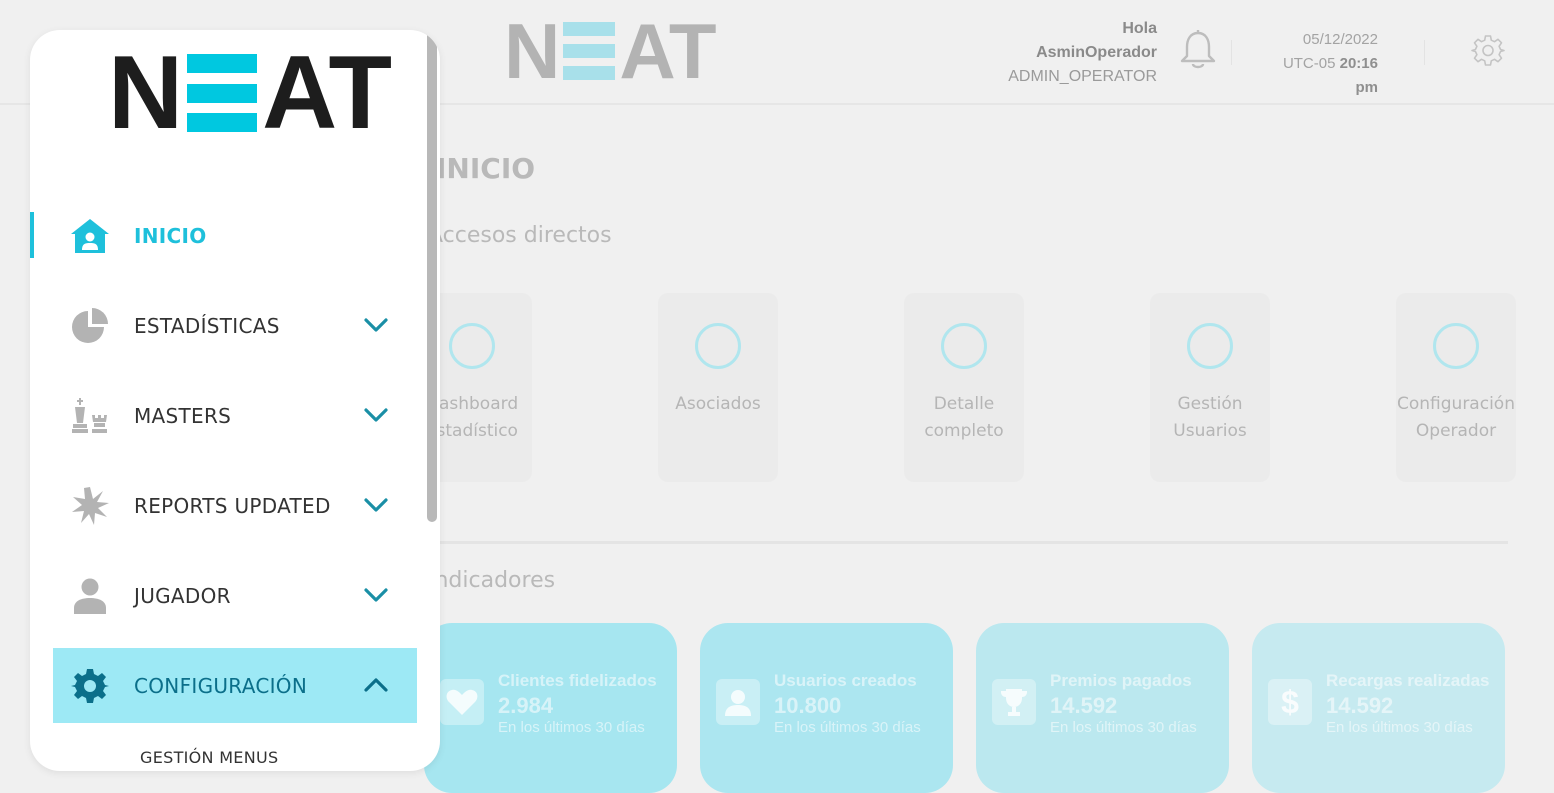  I want to click on shortcuts-section-title: Accesos directos, so click(520, 235).